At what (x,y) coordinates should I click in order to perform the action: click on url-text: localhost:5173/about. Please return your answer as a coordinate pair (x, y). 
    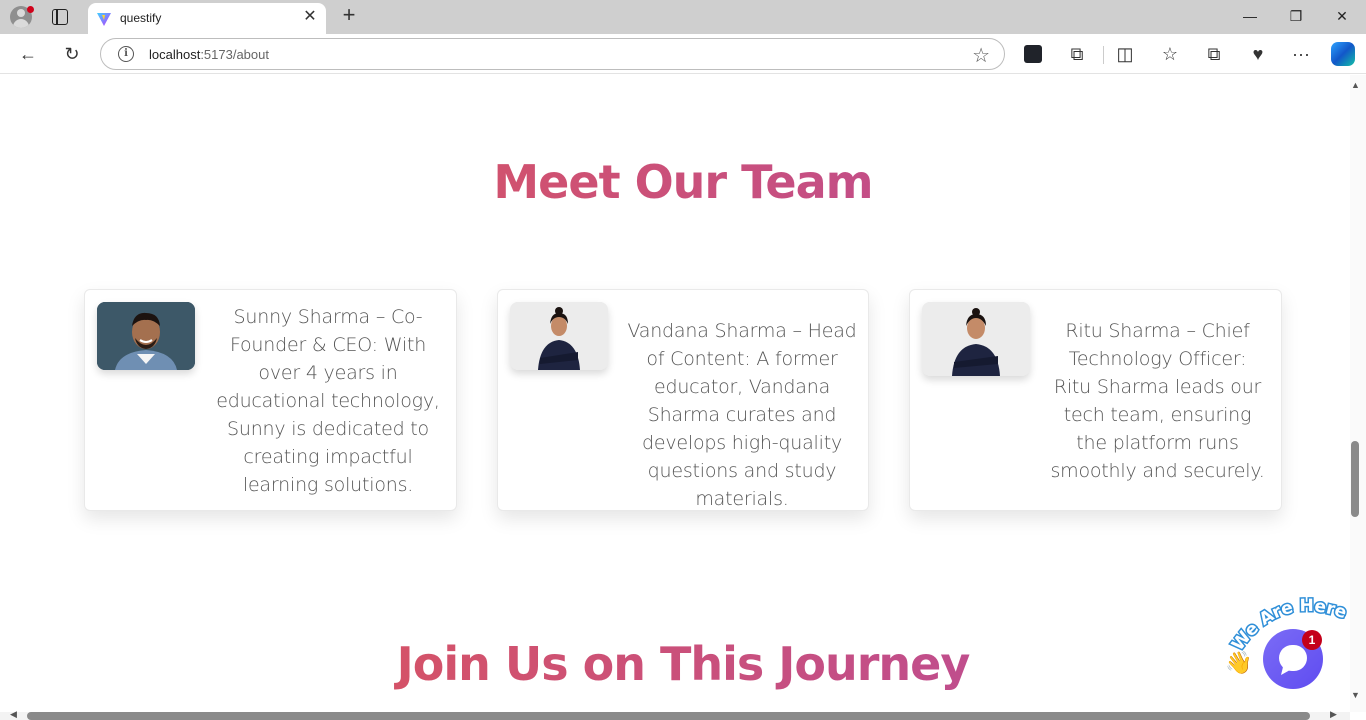
    Looking at the image, I should click on (209, 54).